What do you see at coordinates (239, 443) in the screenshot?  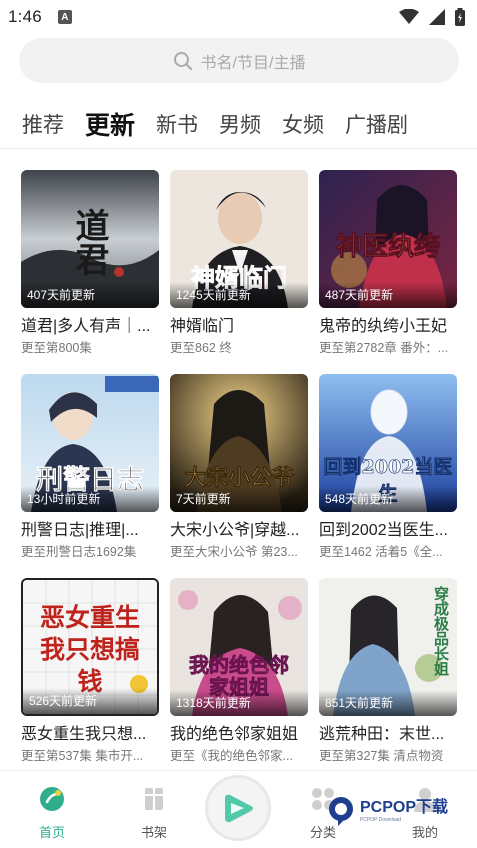 I see `book-cover: 大宋小公爷 7天前更新` at bounding box center [239, 443].